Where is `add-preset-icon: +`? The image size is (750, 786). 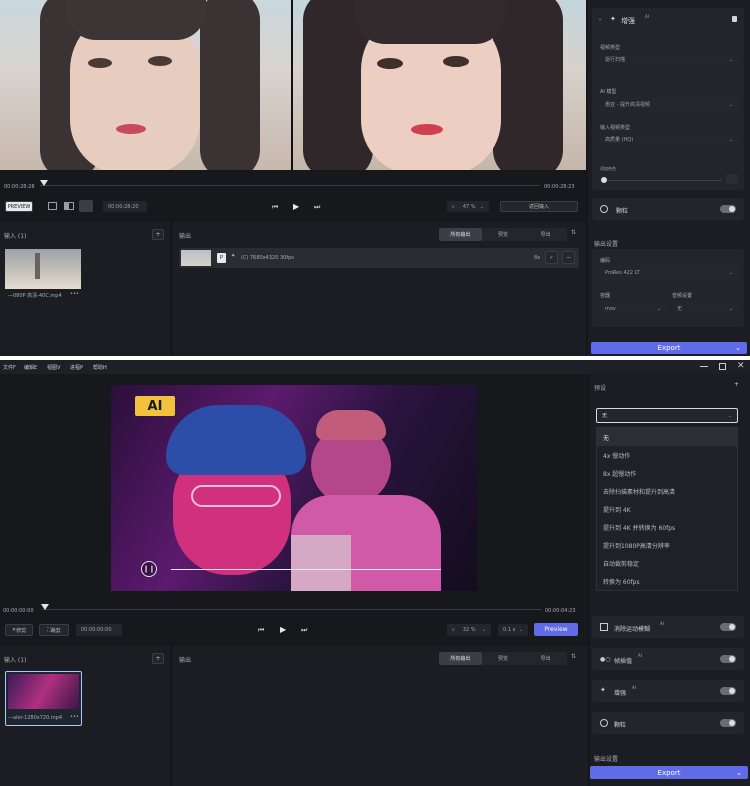
add-preset-icon: + is located at coordinates (736, 384).